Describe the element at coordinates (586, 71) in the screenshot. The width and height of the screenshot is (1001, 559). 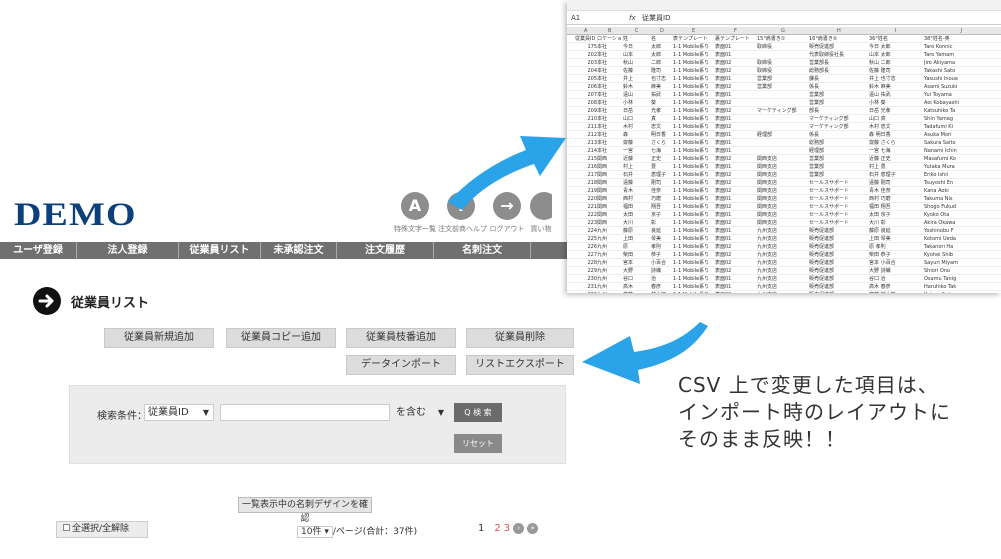
I see `sheet-cell: 204` at that location.